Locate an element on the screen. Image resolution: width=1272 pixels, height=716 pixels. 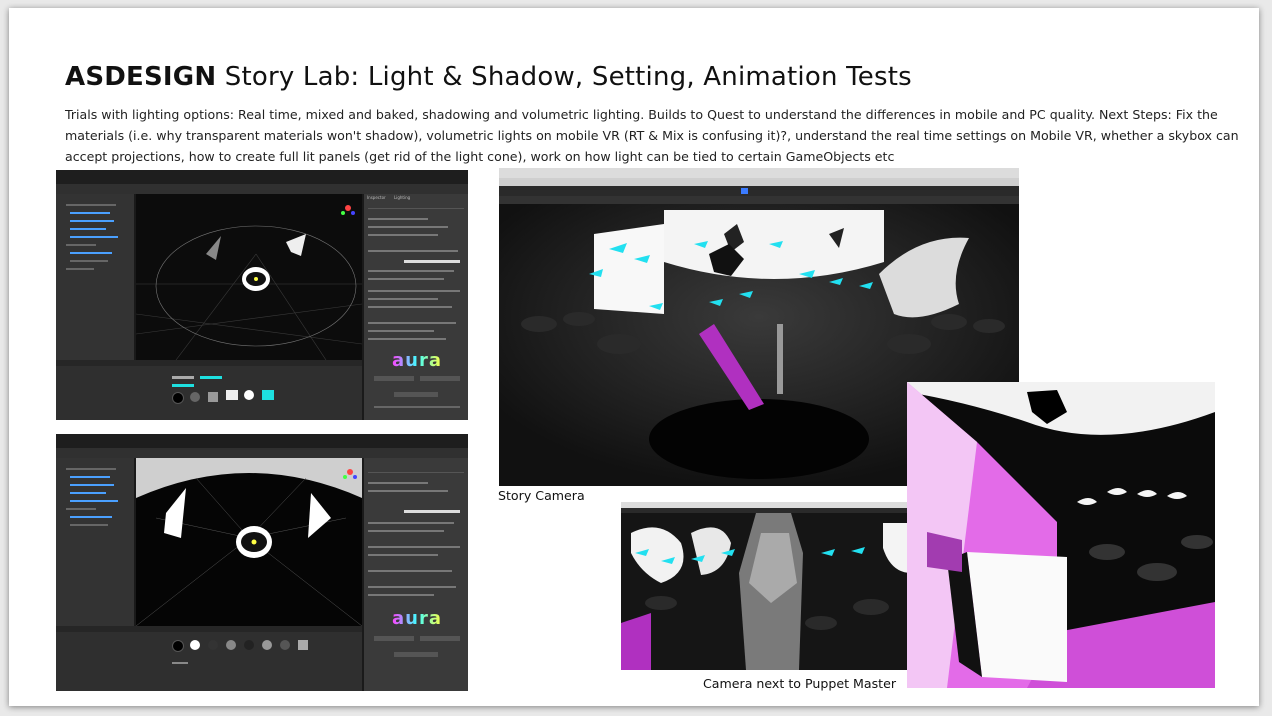
scene-gizmos is located at coordinates (249, 283).